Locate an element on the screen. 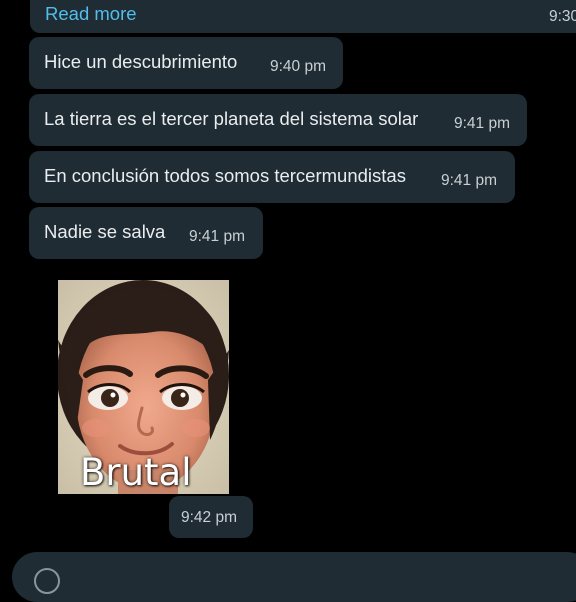  message-text: Hice un descubrimiento is located at coordinates (141, 61).